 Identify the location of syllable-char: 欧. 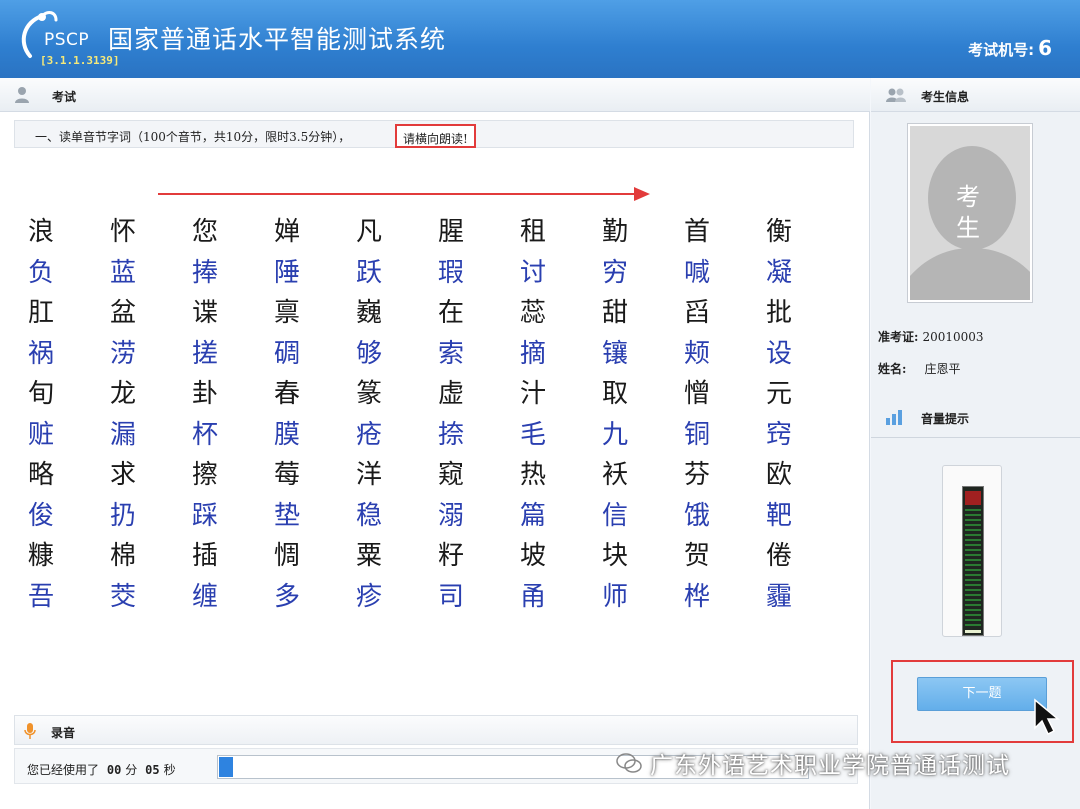
(779, 475).